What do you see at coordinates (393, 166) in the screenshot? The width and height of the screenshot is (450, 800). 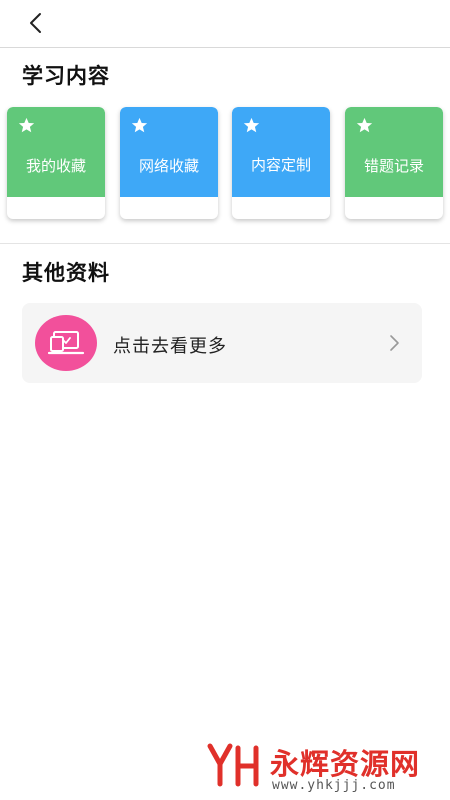 I see `card-label: 错题记录` at bounding box center [393, 166].